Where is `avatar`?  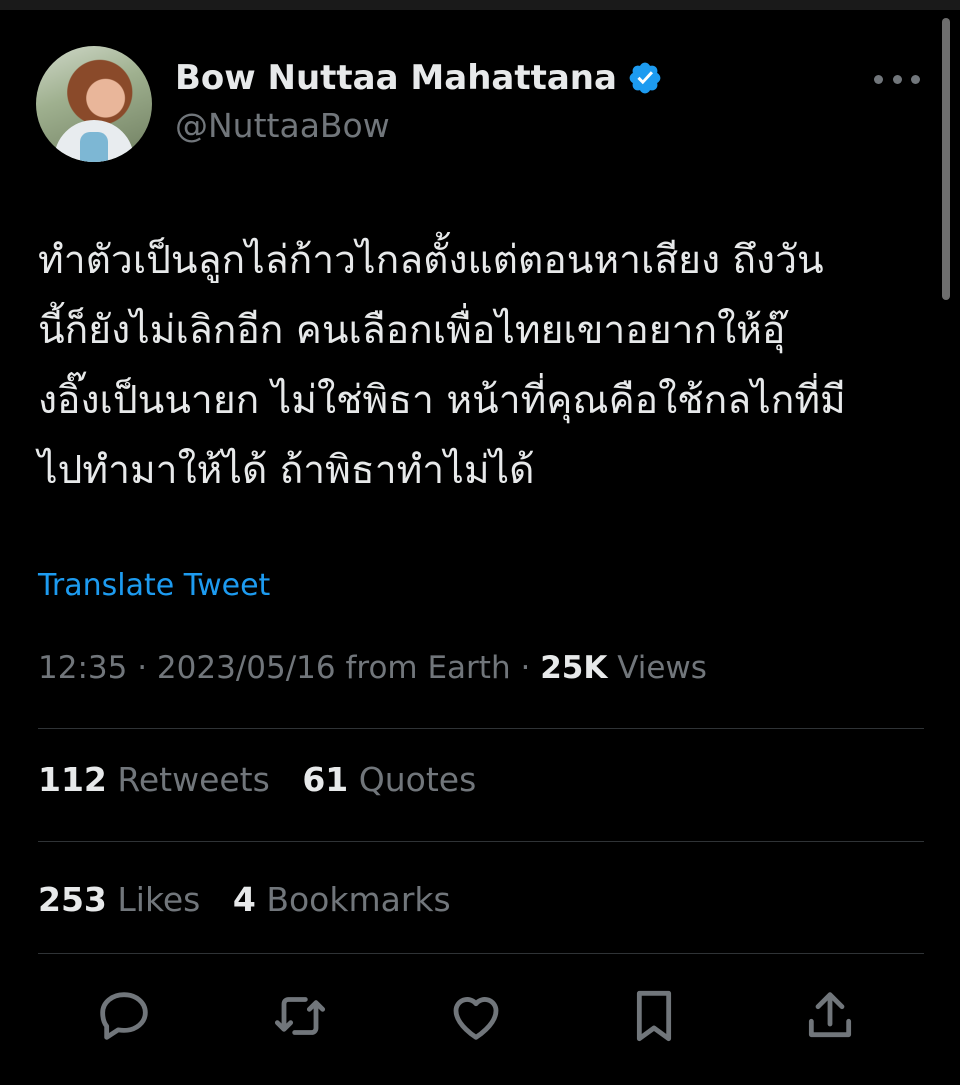
avatar is located at coordinates (94, 104).